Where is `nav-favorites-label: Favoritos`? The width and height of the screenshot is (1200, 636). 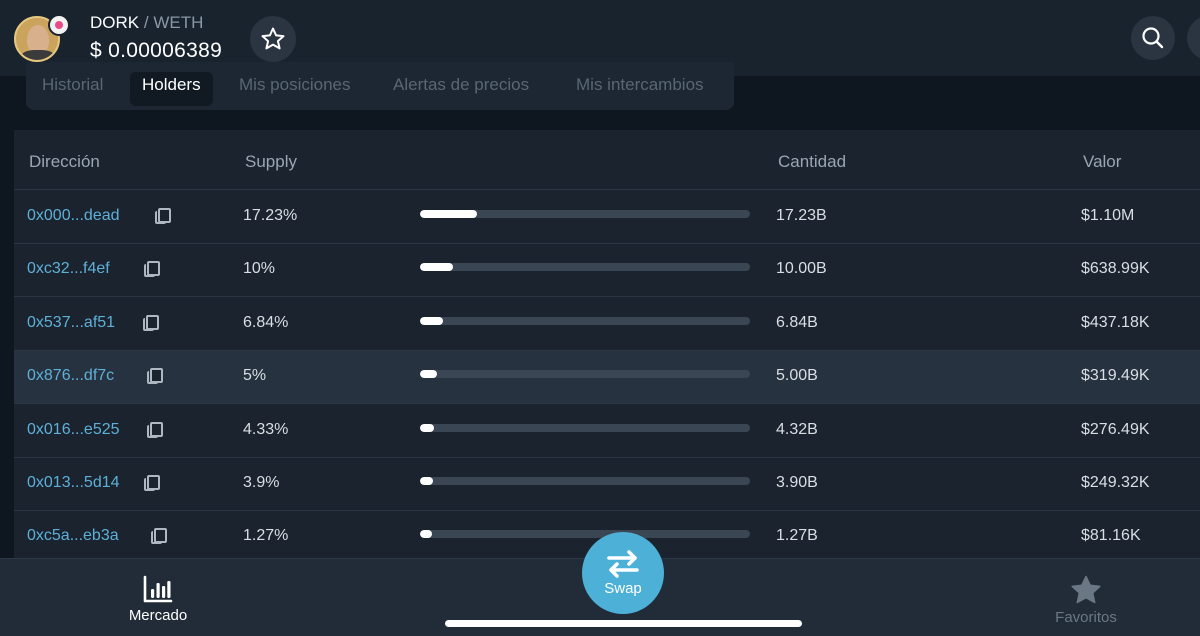 nav-favorites-label: Favoritos is located at coordinates (1086, 617).